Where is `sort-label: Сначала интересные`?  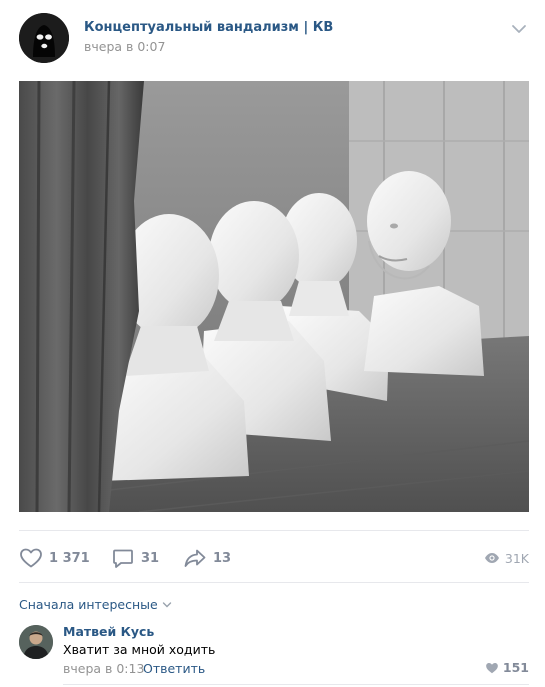 sort-label: Сначала интересные is located at coordinates (88, 604).